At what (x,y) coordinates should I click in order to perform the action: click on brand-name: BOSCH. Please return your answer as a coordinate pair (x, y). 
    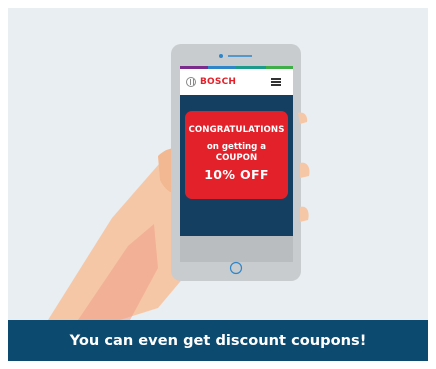
    Looking at the image, I should click on (218, 82).